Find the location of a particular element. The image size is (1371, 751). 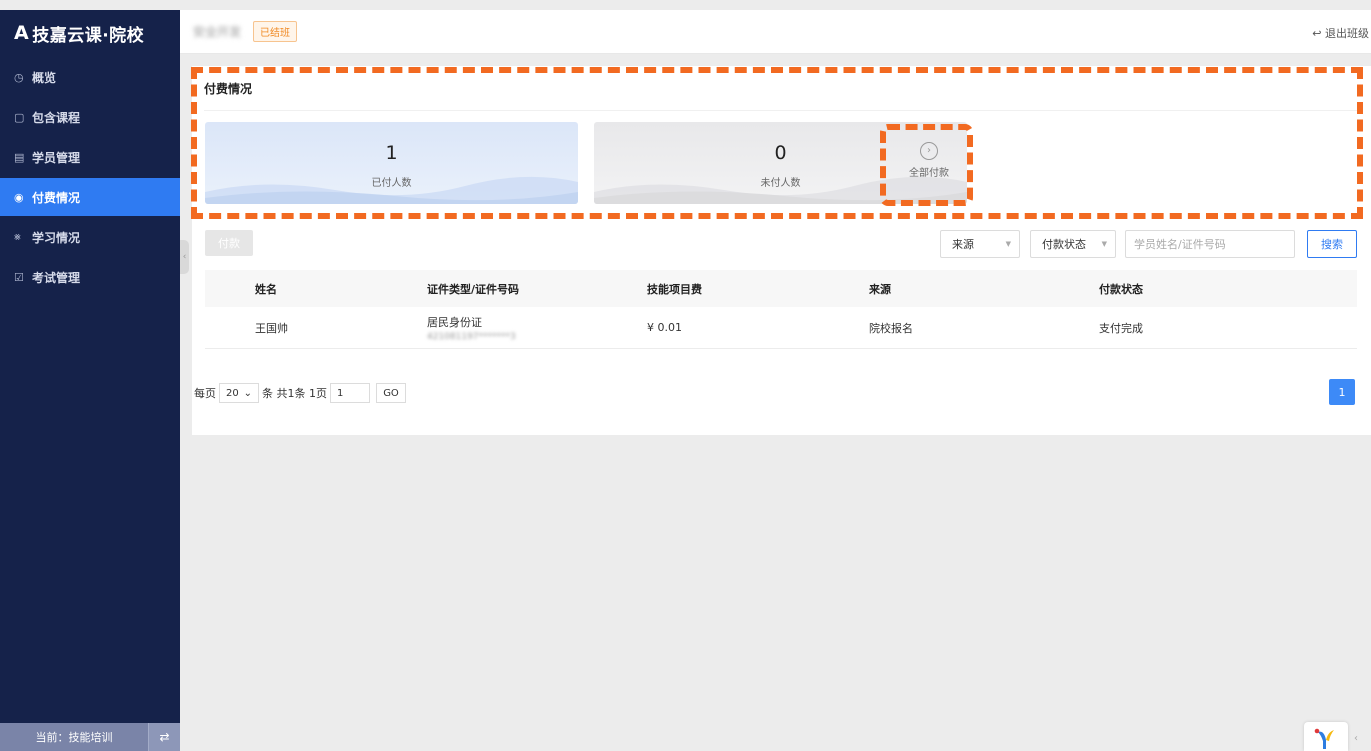

list-icon: ▤ is located at coordinates (19, 157).